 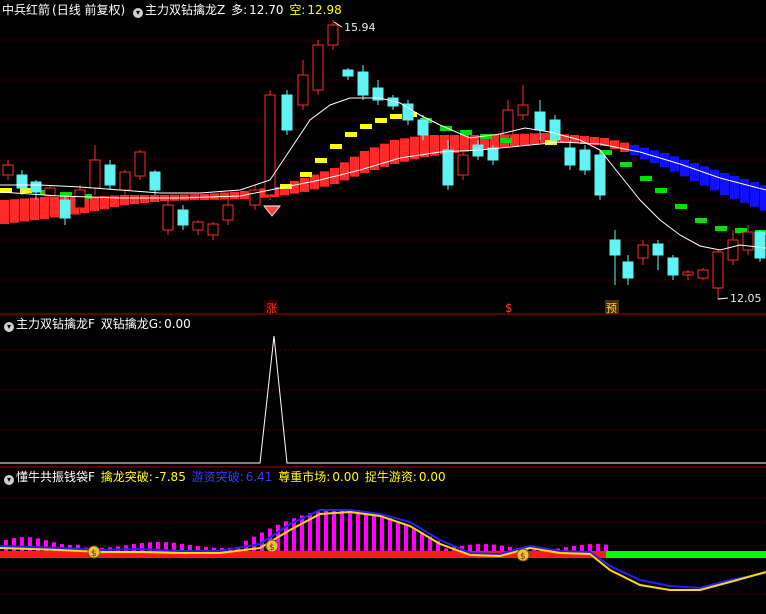 I want to click on signal-dollar-marker: $, so click(x=509, y=308).